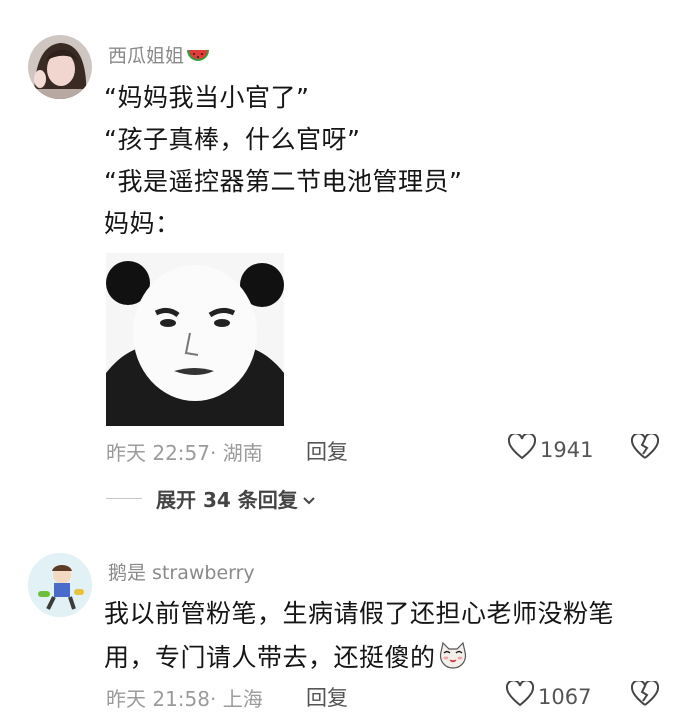 This screenshot has height=717, width=690. Describe the element at coordinates (181, 571) in the screenshot. I see `username: 鹅是 strawberry` at that location.